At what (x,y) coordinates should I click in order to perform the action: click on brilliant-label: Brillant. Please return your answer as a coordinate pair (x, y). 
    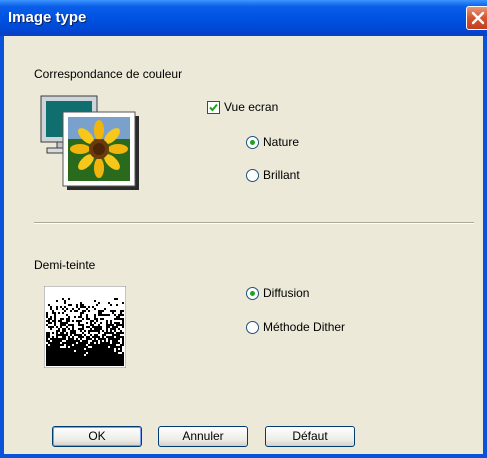
    Looking at the image, I should click on (281, 175).